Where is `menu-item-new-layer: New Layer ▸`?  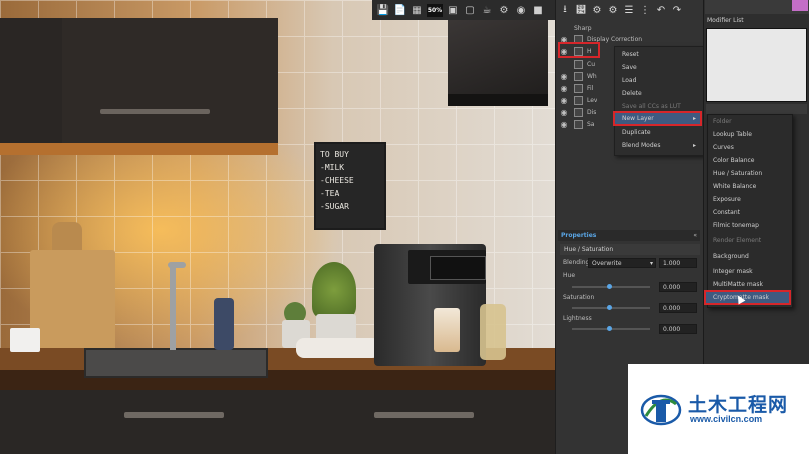 menu-item-new-layer: New Layer ▸ is located at coordinates (661, 119).